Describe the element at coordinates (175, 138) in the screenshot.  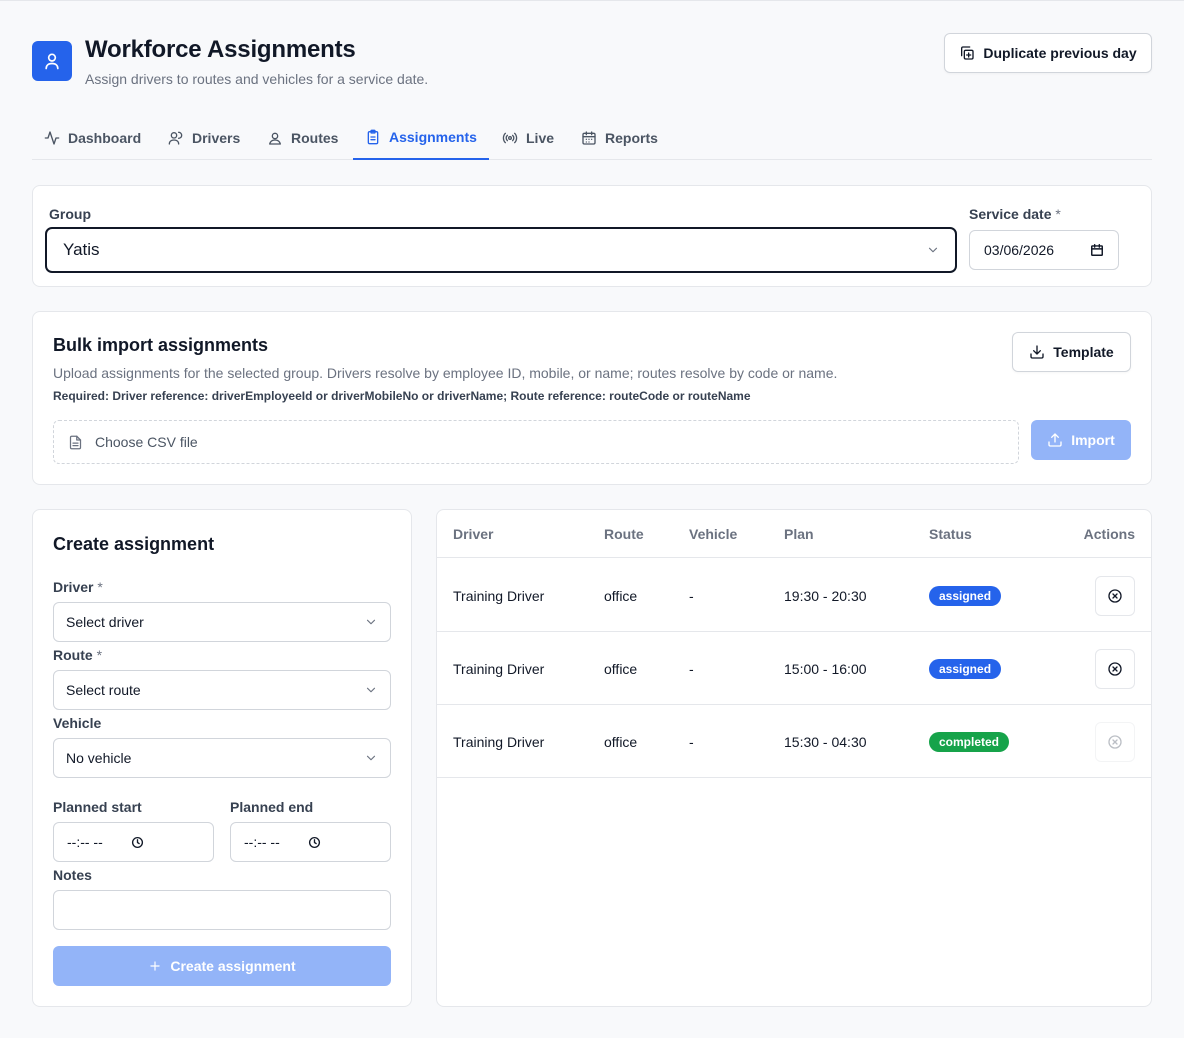
I see `users-icon` at that location.